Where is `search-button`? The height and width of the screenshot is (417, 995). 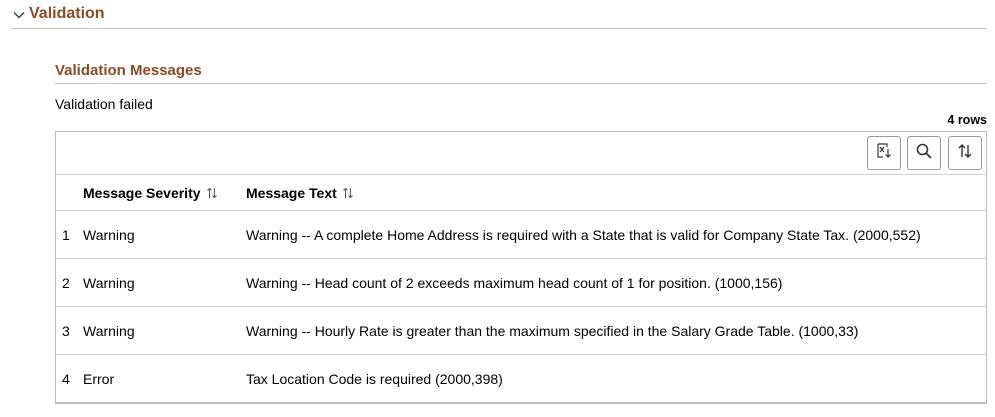 search-button is located at coordinates (924, 153).